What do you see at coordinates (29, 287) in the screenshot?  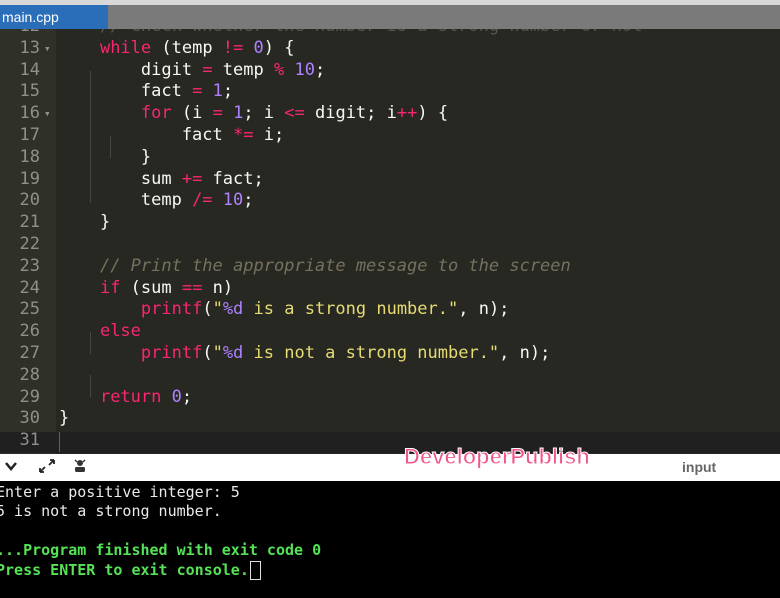 I see `line-number: 24` at bounding box center [29, 287].